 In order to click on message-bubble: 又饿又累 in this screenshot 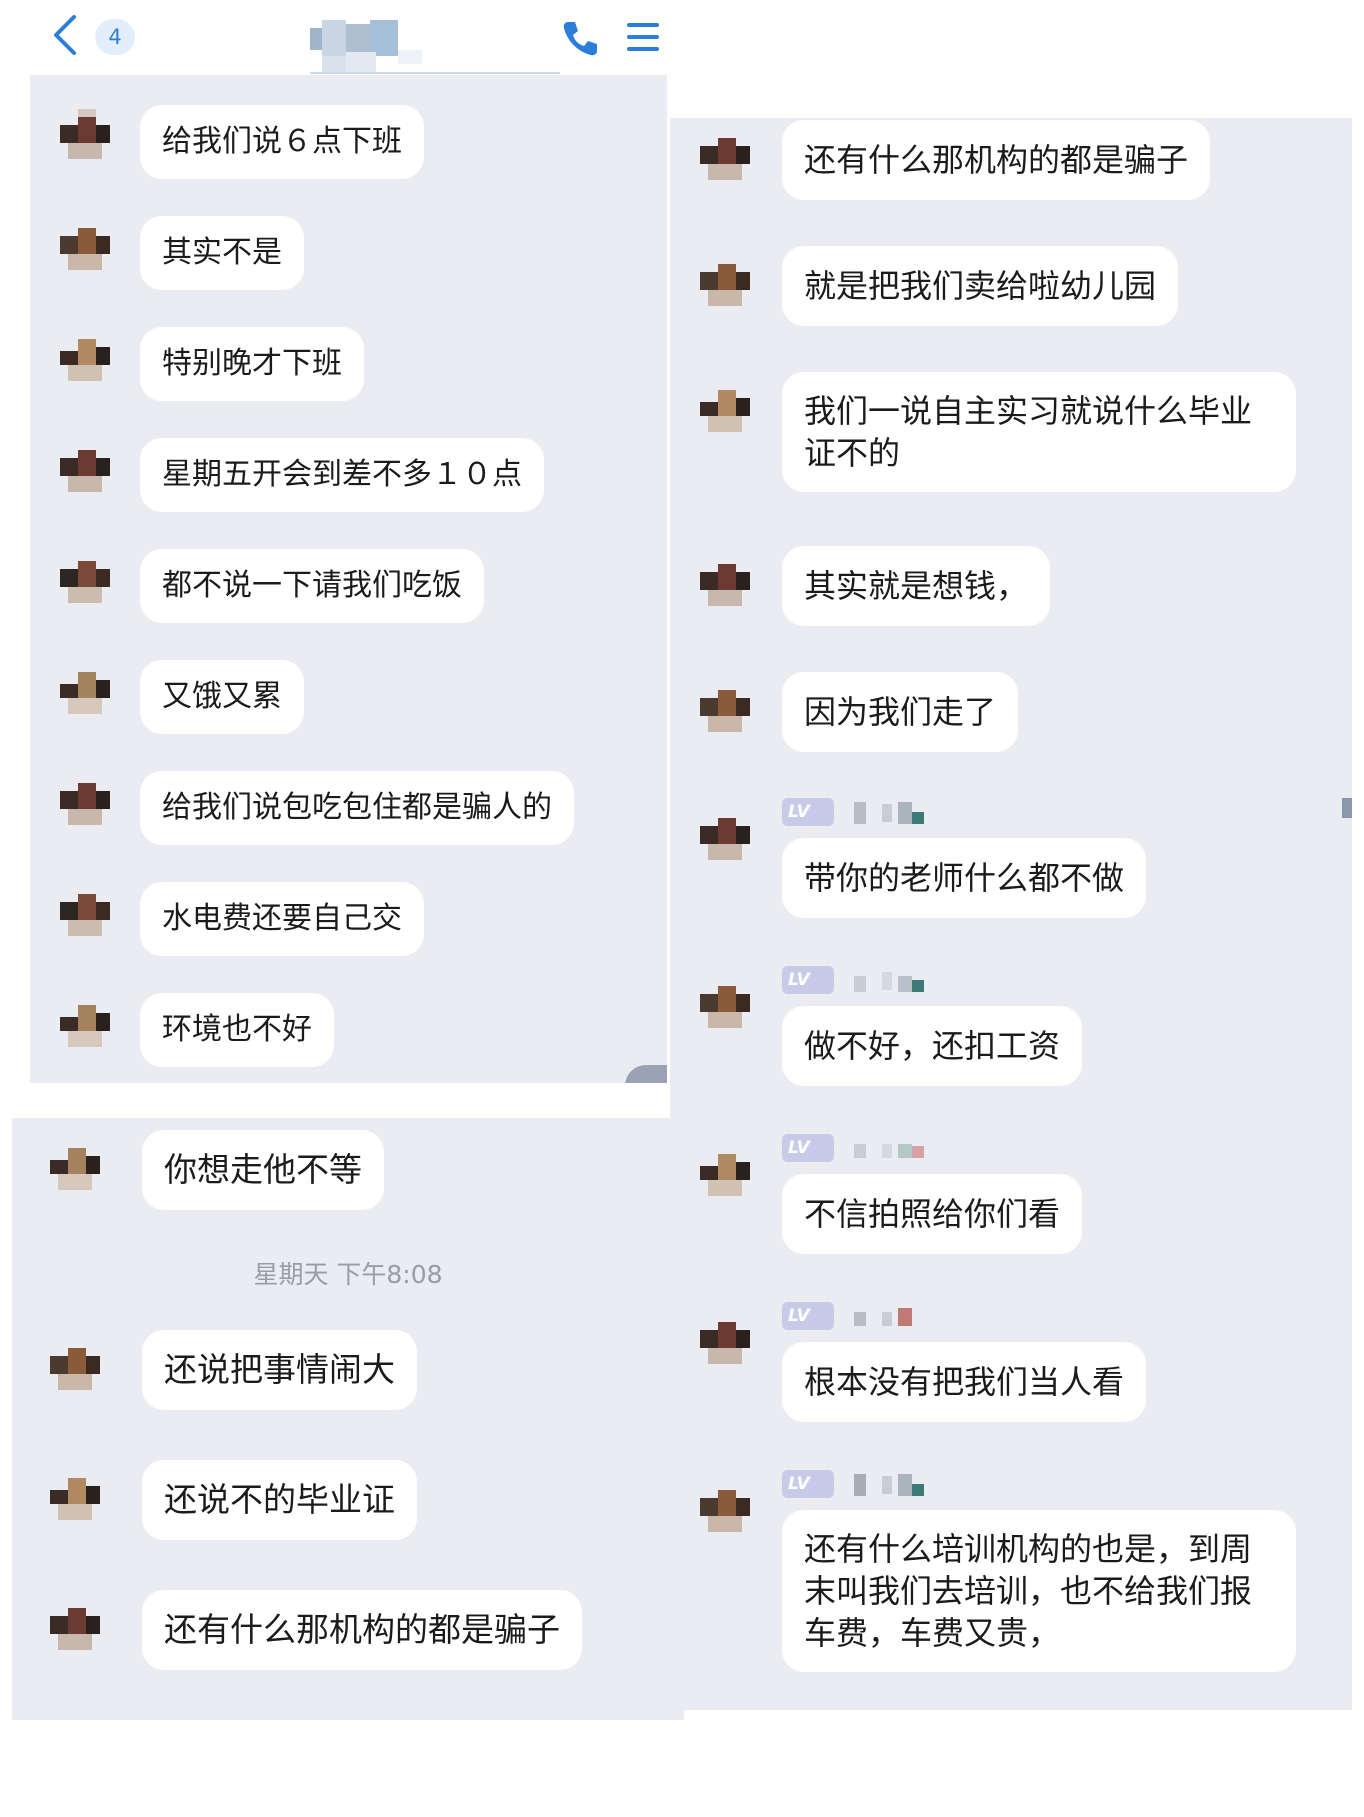, I will do `click(222, 697)`.